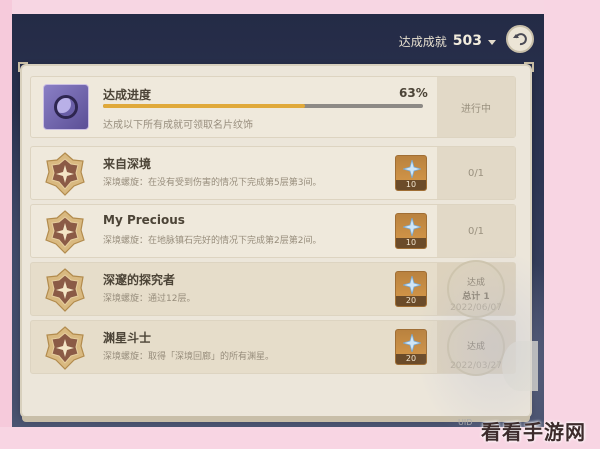 Image resolution: width=600 pixels, height=449 pixels. Describe the element at coordinates (476, 308) in the screenshot. I see `completion-date: 2022/06/07` at that location.